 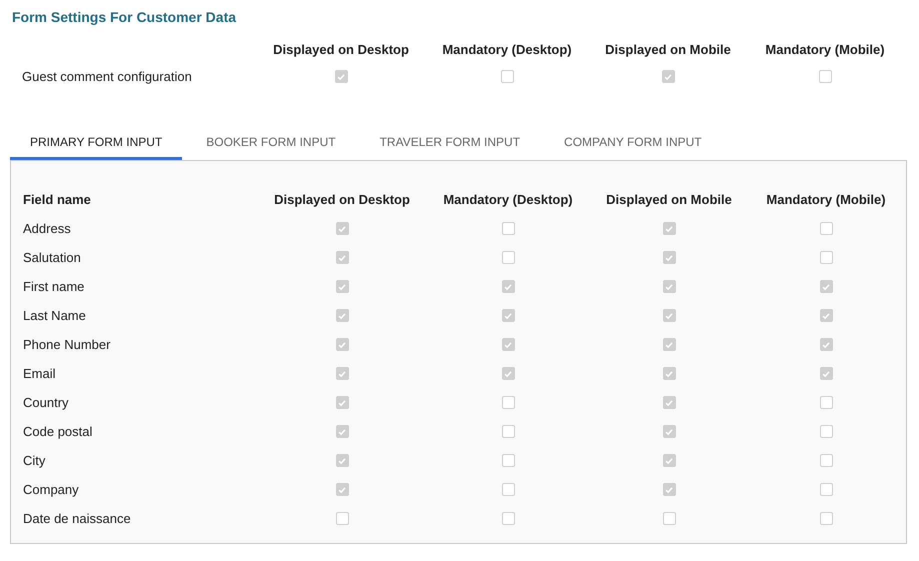 What do you see at coordinates (825, 49) in the screenshot?
I see `column-header: Mandatory (Mobile)` at bounding box center [825, 49].